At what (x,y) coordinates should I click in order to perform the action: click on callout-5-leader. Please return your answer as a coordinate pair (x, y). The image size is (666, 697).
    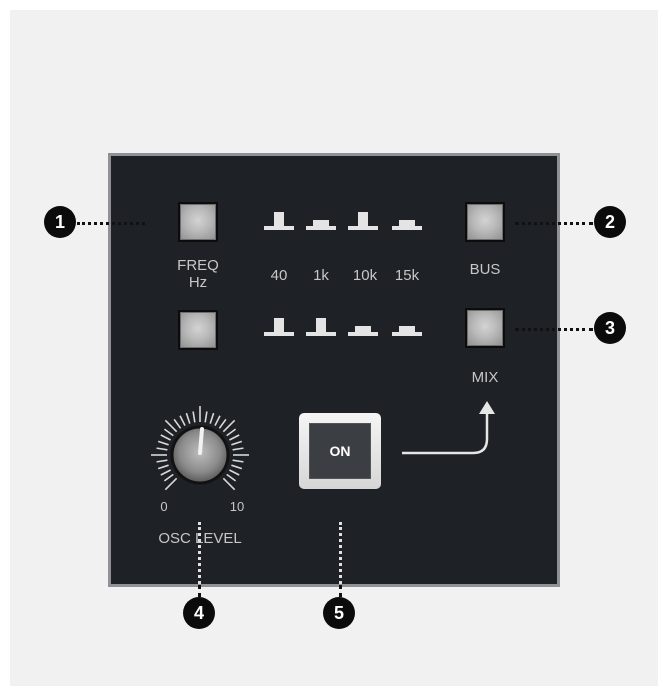
    Looking at the image, I should click on (340, 591).